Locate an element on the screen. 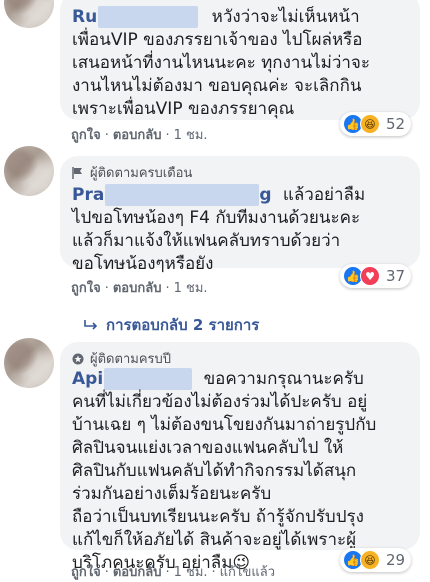  comment-line: ร่วมกันอย่างเต็มร้อยนะครับ is located at coordinates (172, 494).